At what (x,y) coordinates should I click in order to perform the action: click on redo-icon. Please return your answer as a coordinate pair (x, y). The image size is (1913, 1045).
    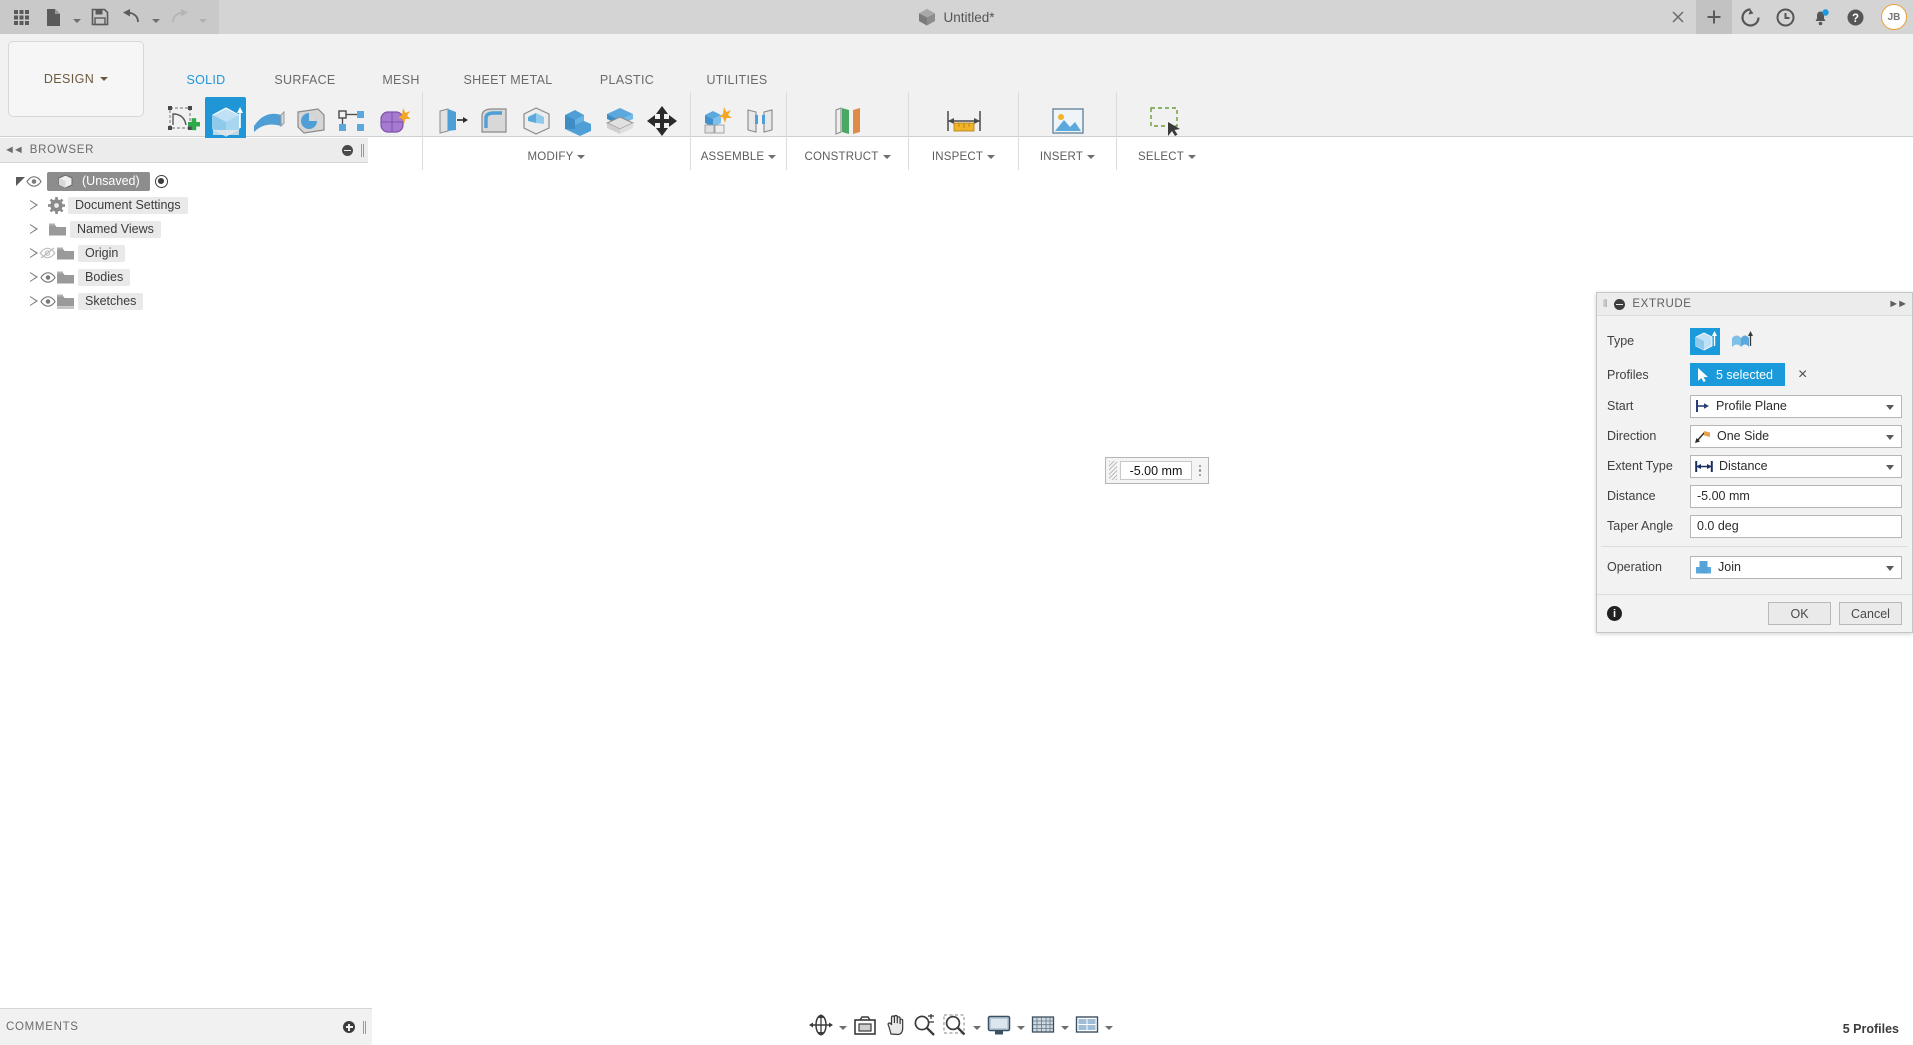
    Looking at the image, I should click on (179, 17).